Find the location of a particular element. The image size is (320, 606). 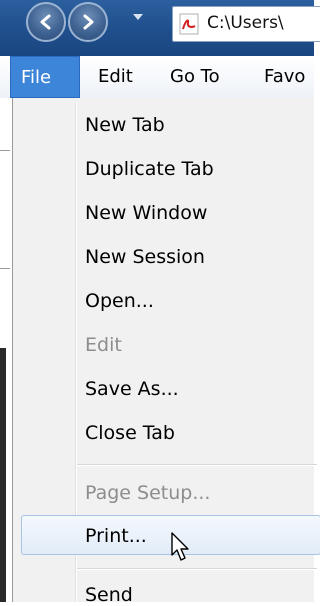

back-button is located at coordinates (46, 22).